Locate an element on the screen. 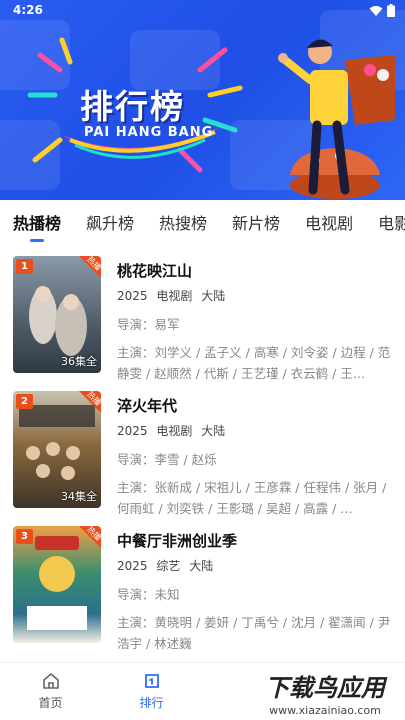 The height and width of the screenshot is (720, 405). tab-rising: 飙升榜 is located at coordinates (110, 222).